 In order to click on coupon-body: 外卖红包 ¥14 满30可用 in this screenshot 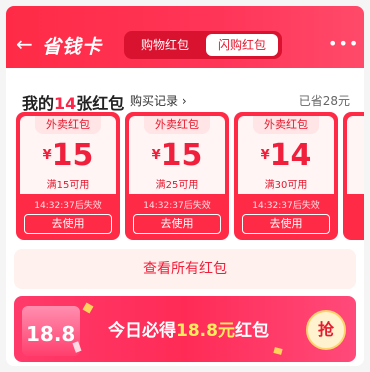, I will do `click(286, 155)`.